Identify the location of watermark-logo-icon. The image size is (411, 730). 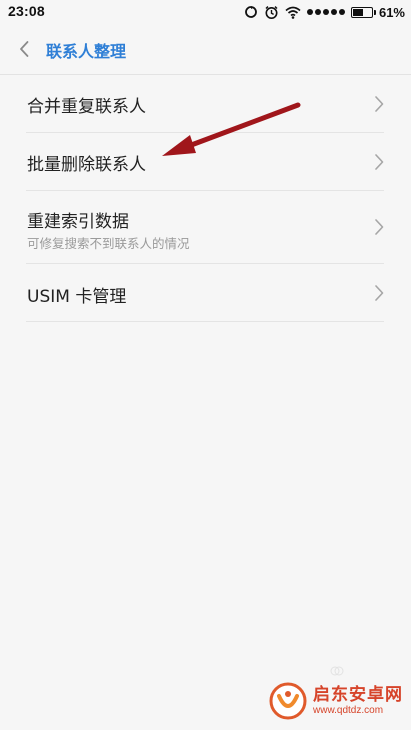
(288, 701).